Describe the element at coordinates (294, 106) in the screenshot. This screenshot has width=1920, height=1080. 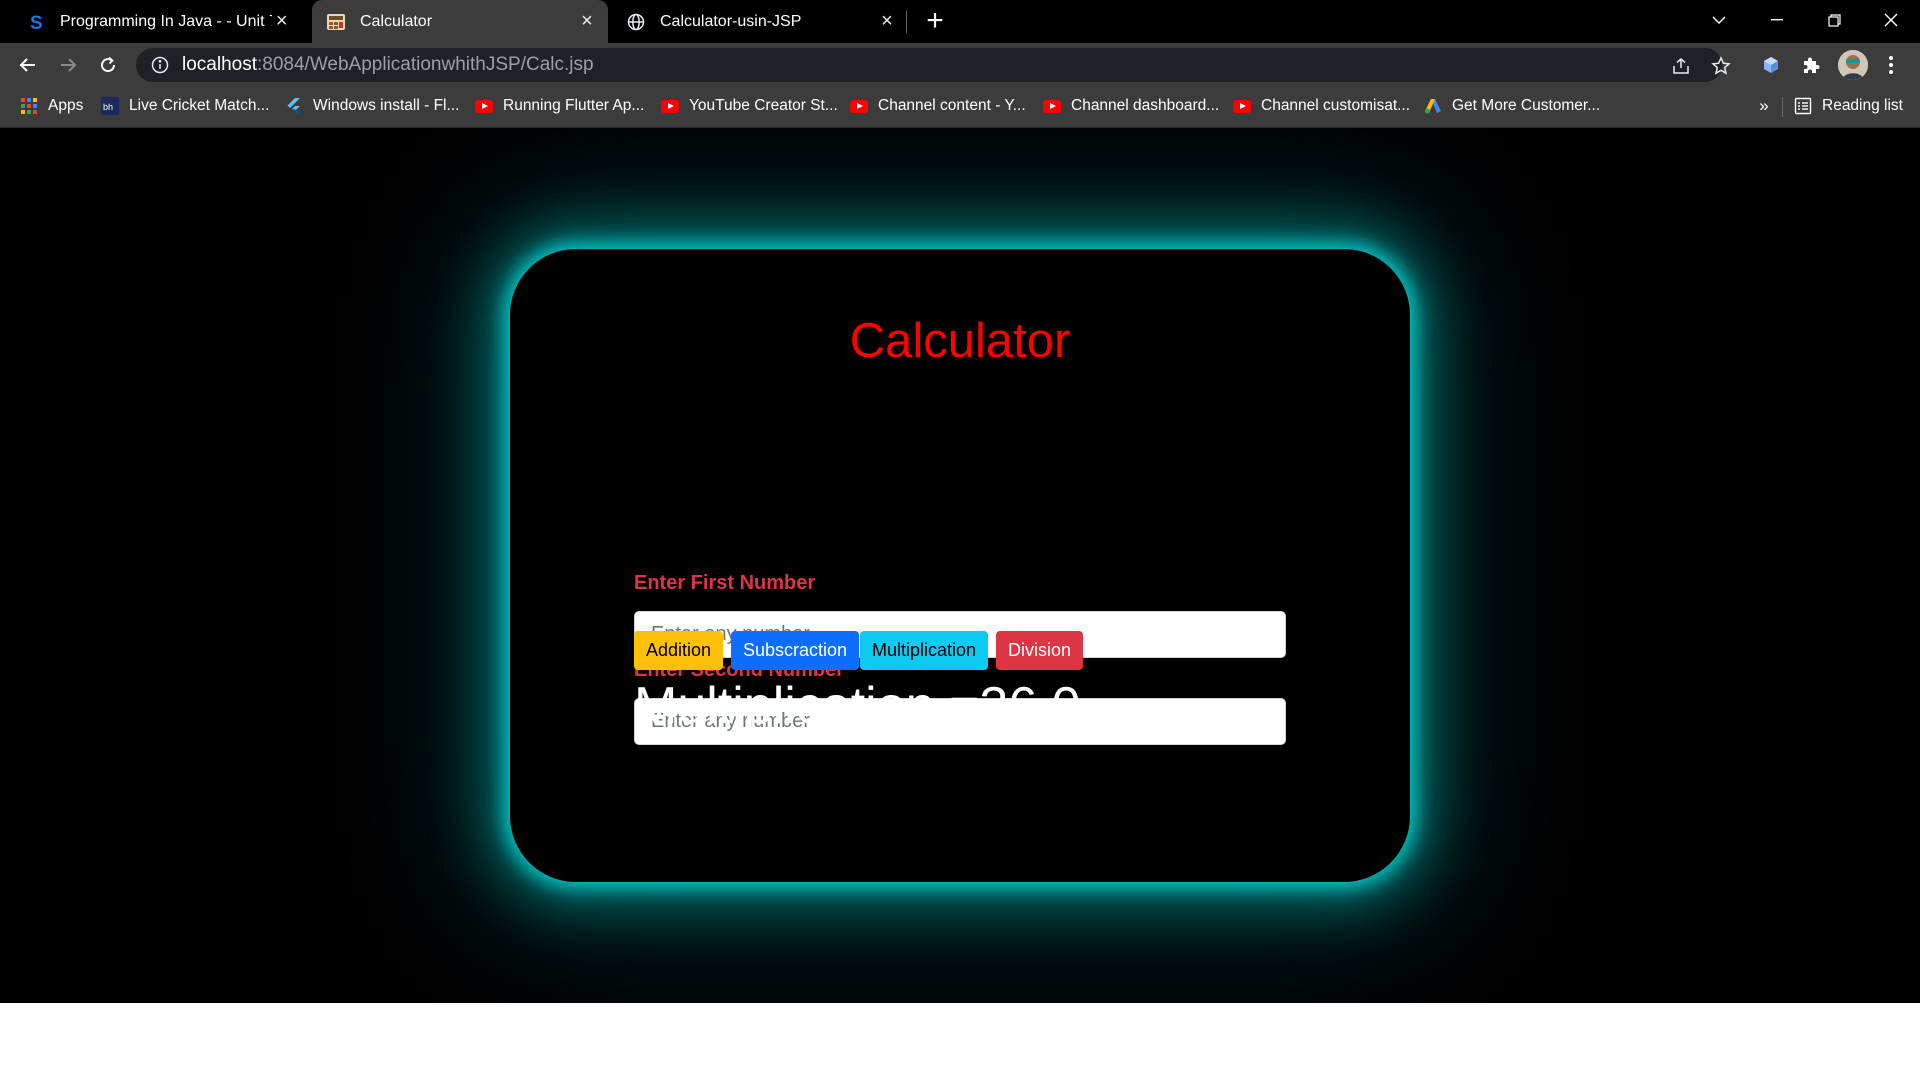
I see `flutter-icon` at that location.